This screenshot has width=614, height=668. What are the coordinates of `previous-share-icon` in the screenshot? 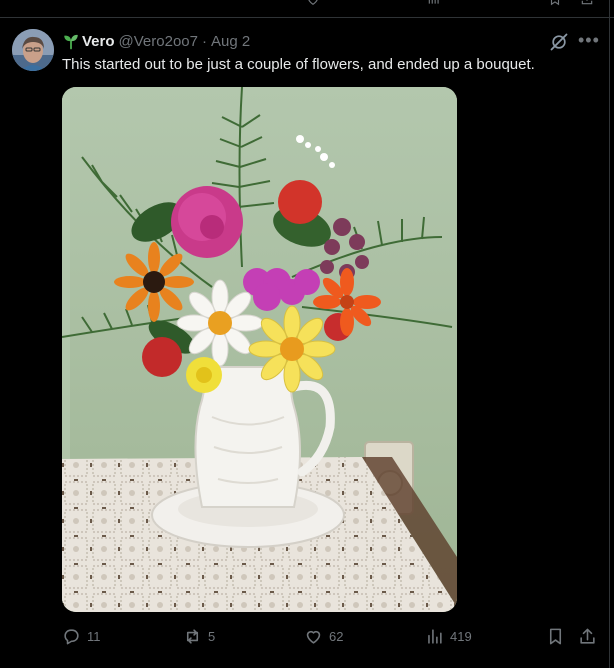 It's located at (587, 3).